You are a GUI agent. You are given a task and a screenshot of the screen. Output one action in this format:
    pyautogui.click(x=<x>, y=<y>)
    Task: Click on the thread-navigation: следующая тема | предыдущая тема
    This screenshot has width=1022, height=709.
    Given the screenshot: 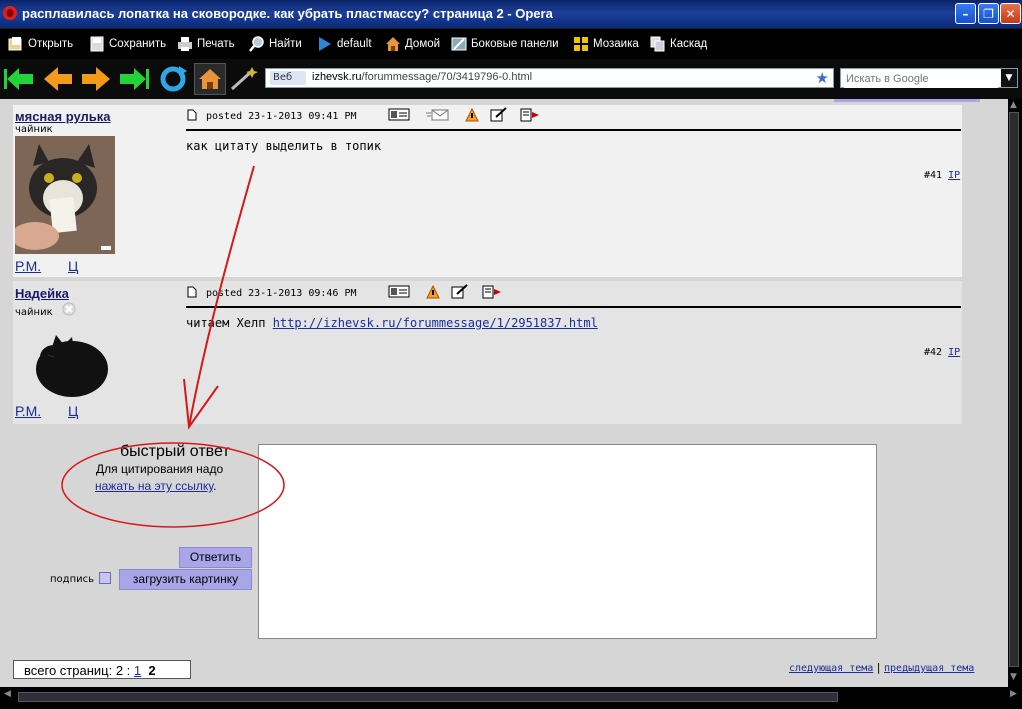 What is the action you would take?
    pyautogui.click(x=881, y=667)
    